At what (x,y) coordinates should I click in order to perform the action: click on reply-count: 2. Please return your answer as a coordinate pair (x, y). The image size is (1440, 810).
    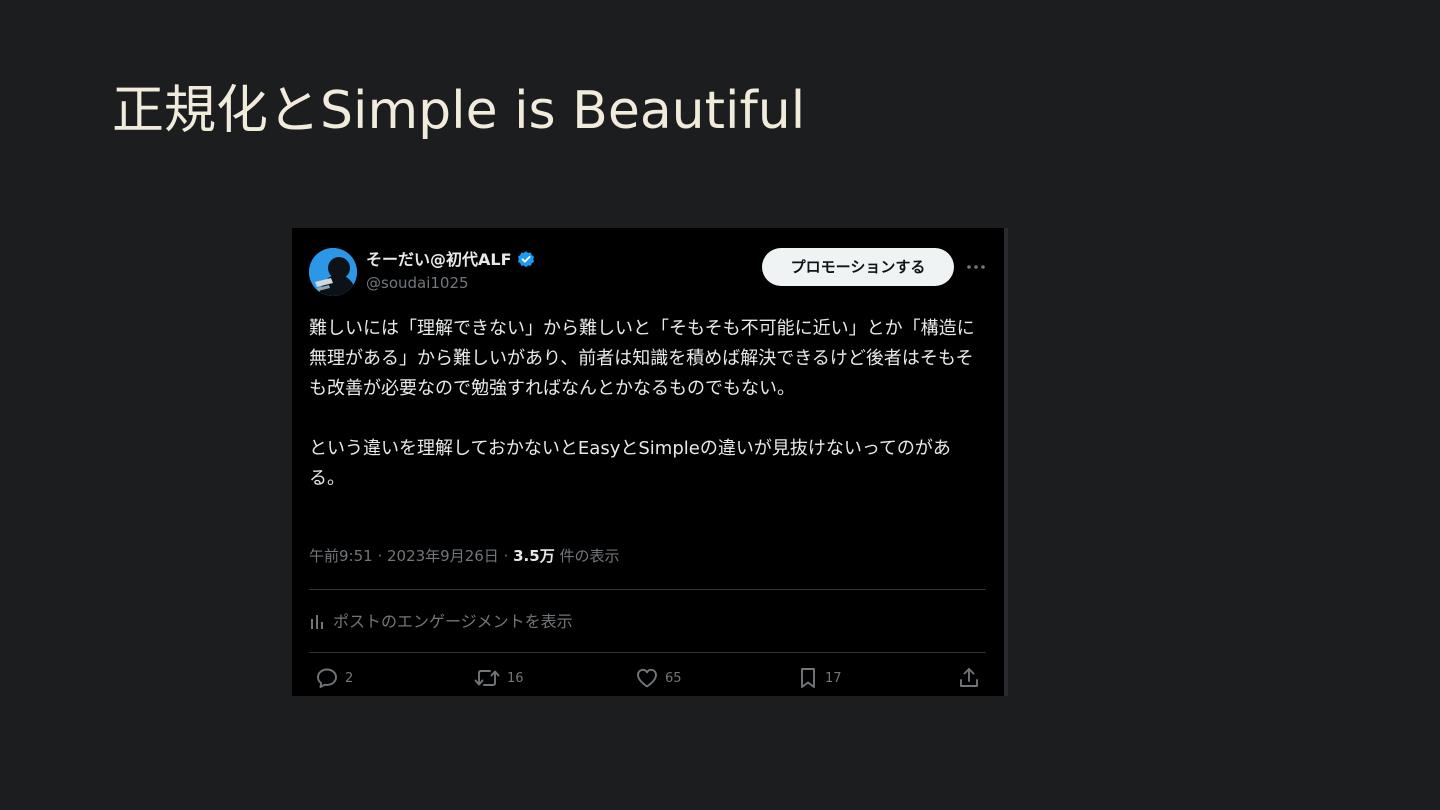
    Looking at the image, I should click on (349, 678).